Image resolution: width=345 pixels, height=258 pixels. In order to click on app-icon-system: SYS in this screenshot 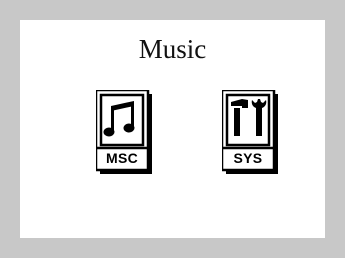, I will do `click(250, 132)`.